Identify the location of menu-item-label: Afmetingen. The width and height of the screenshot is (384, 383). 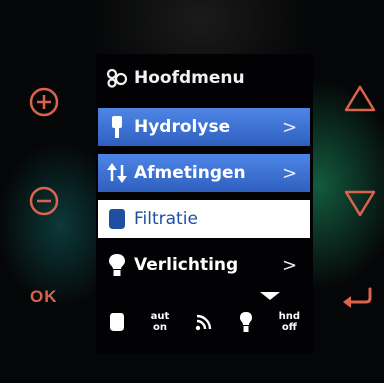
(190, 173).